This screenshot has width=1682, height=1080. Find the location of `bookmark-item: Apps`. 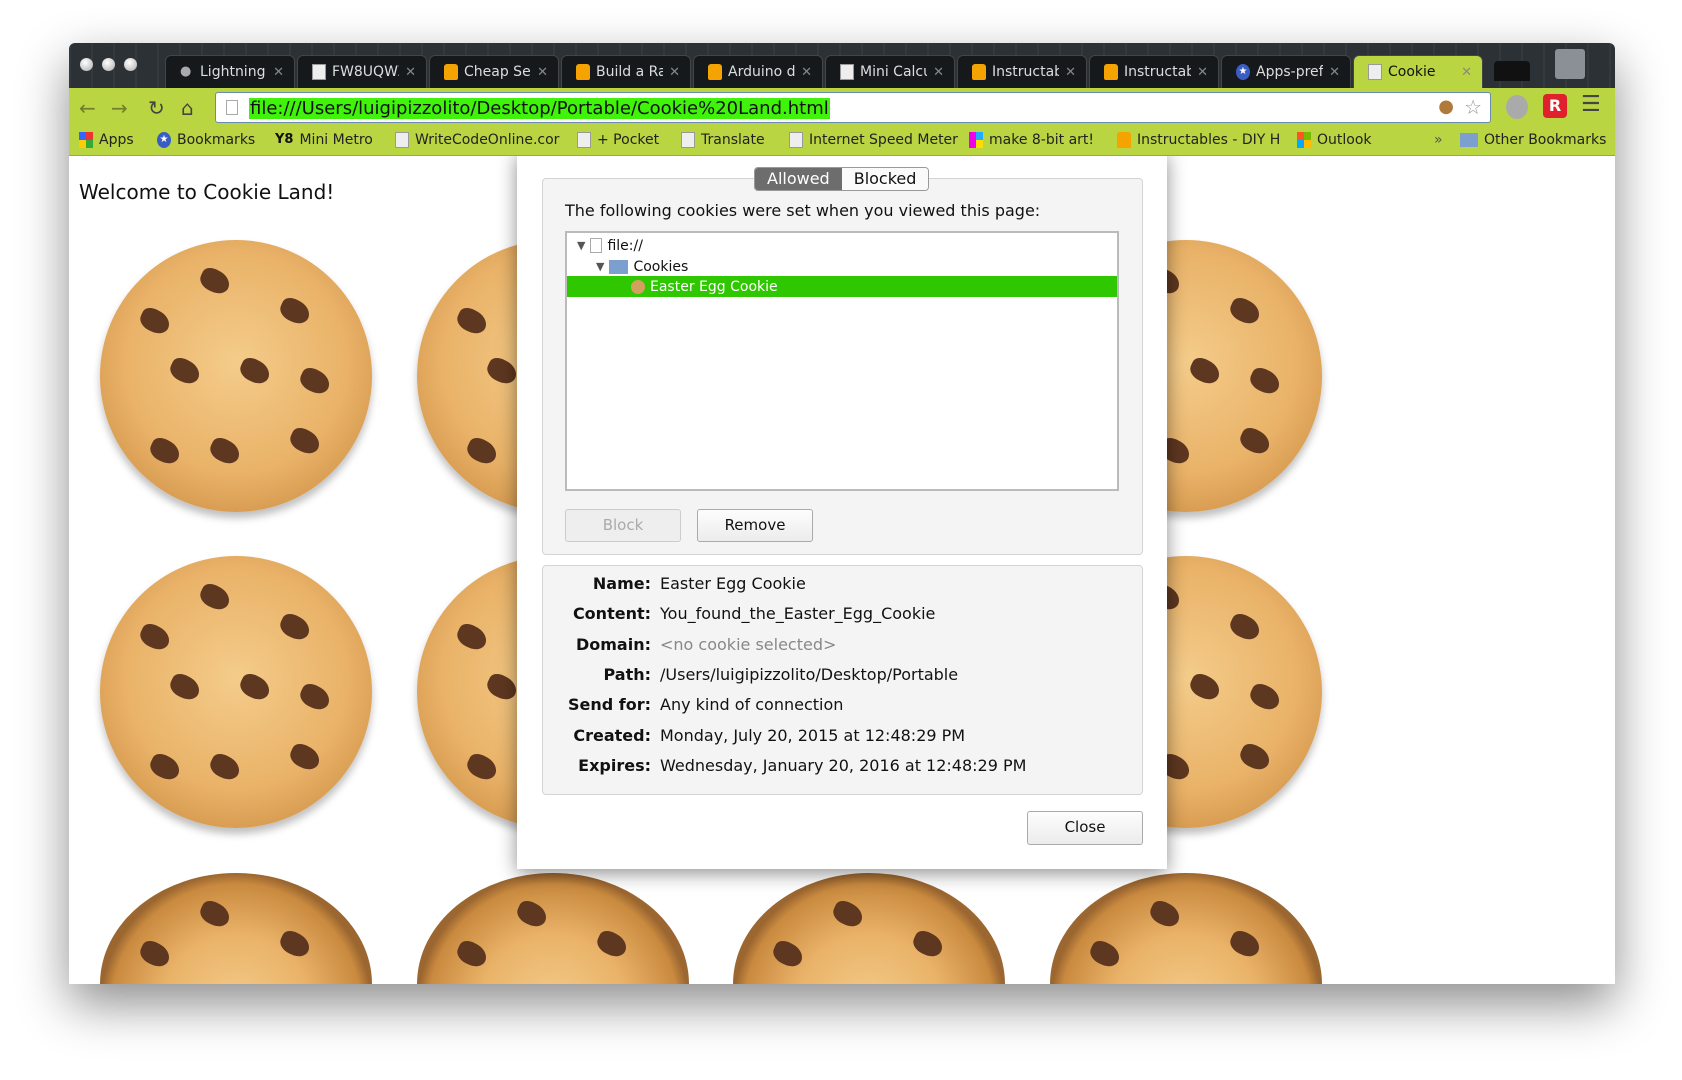

bookmark-item: Apps is located at coordinates (106, 140).